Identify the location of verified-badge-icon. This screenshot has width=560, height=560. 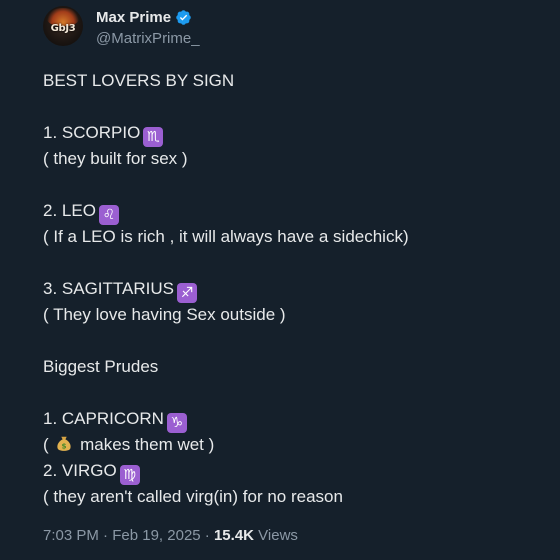
(183, 17).